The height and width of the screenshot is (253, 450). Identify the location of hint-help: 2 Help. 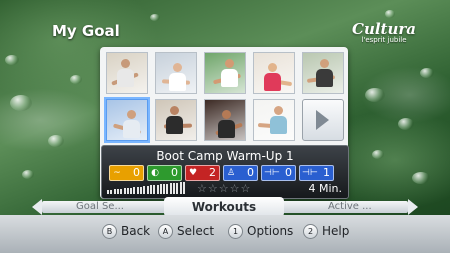
(326, 231).